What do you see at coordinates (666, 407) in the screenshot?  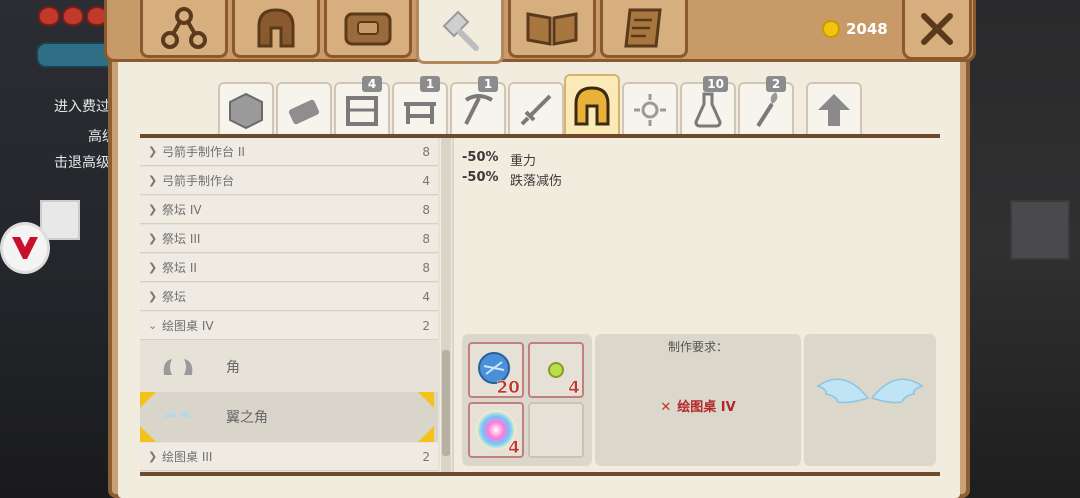 I see `cross-icon: ✕` at bounding box center [666, 407].